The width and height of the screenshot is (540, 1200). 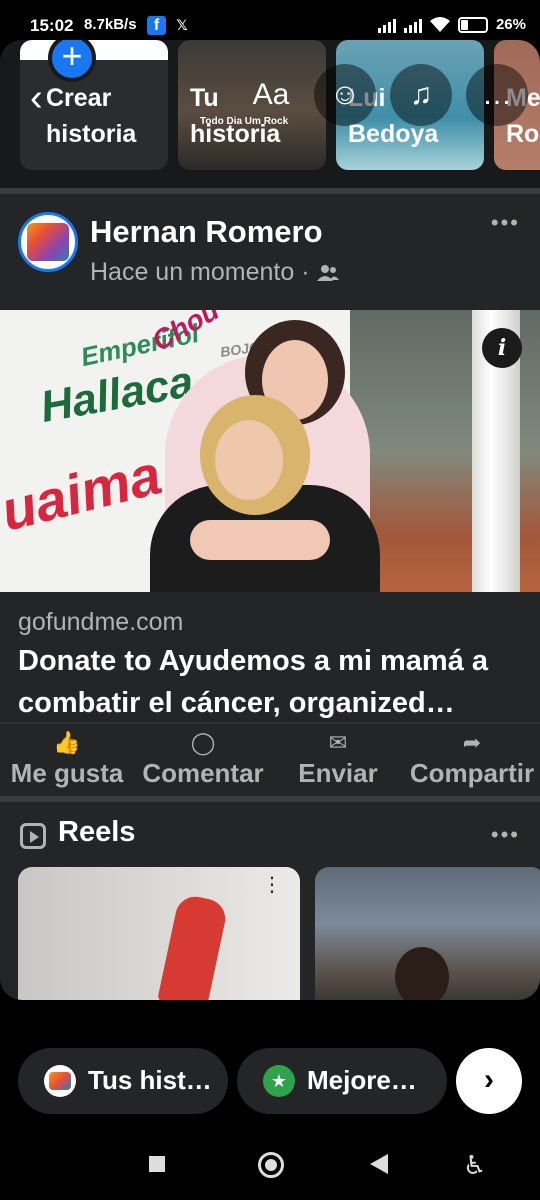 I want to click on next-button: ›, so click(x=489, y=1081).